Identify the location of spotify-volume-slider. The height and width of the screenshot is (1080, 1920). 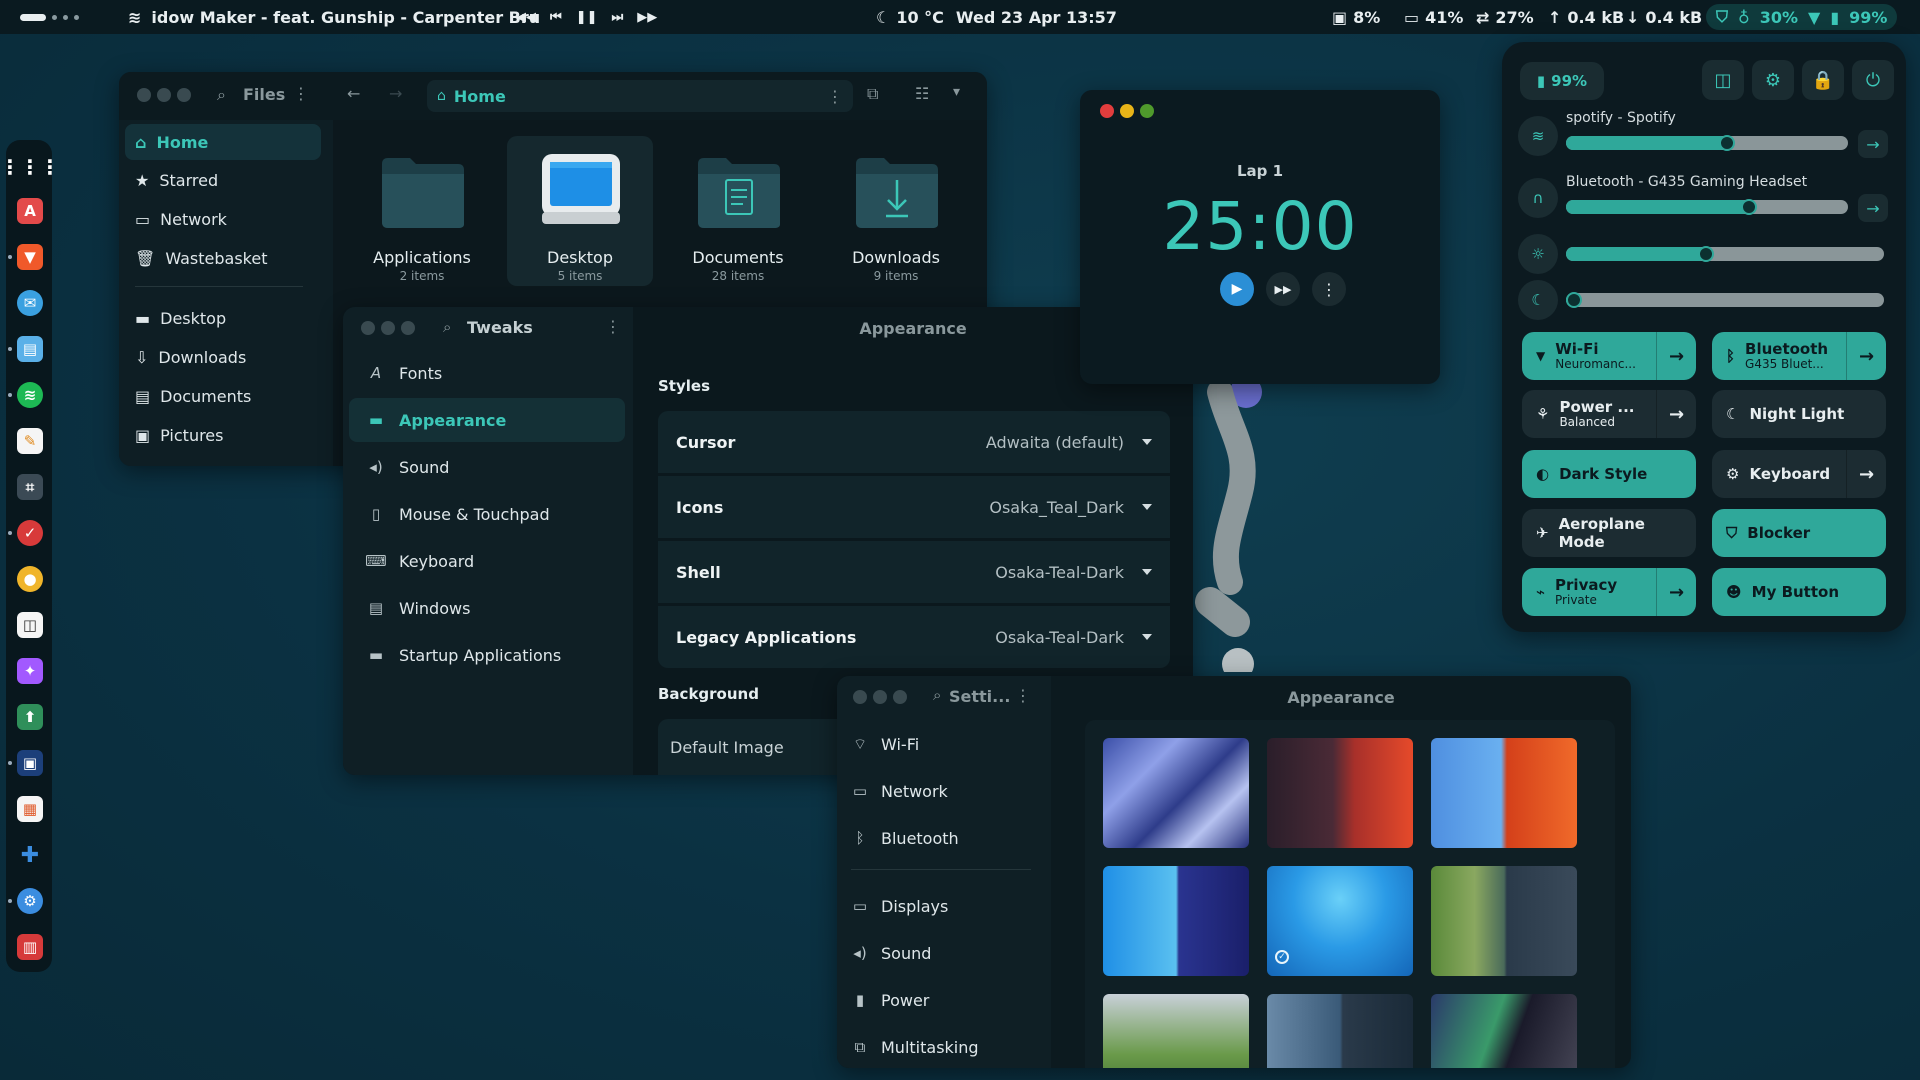
(1707, 143).